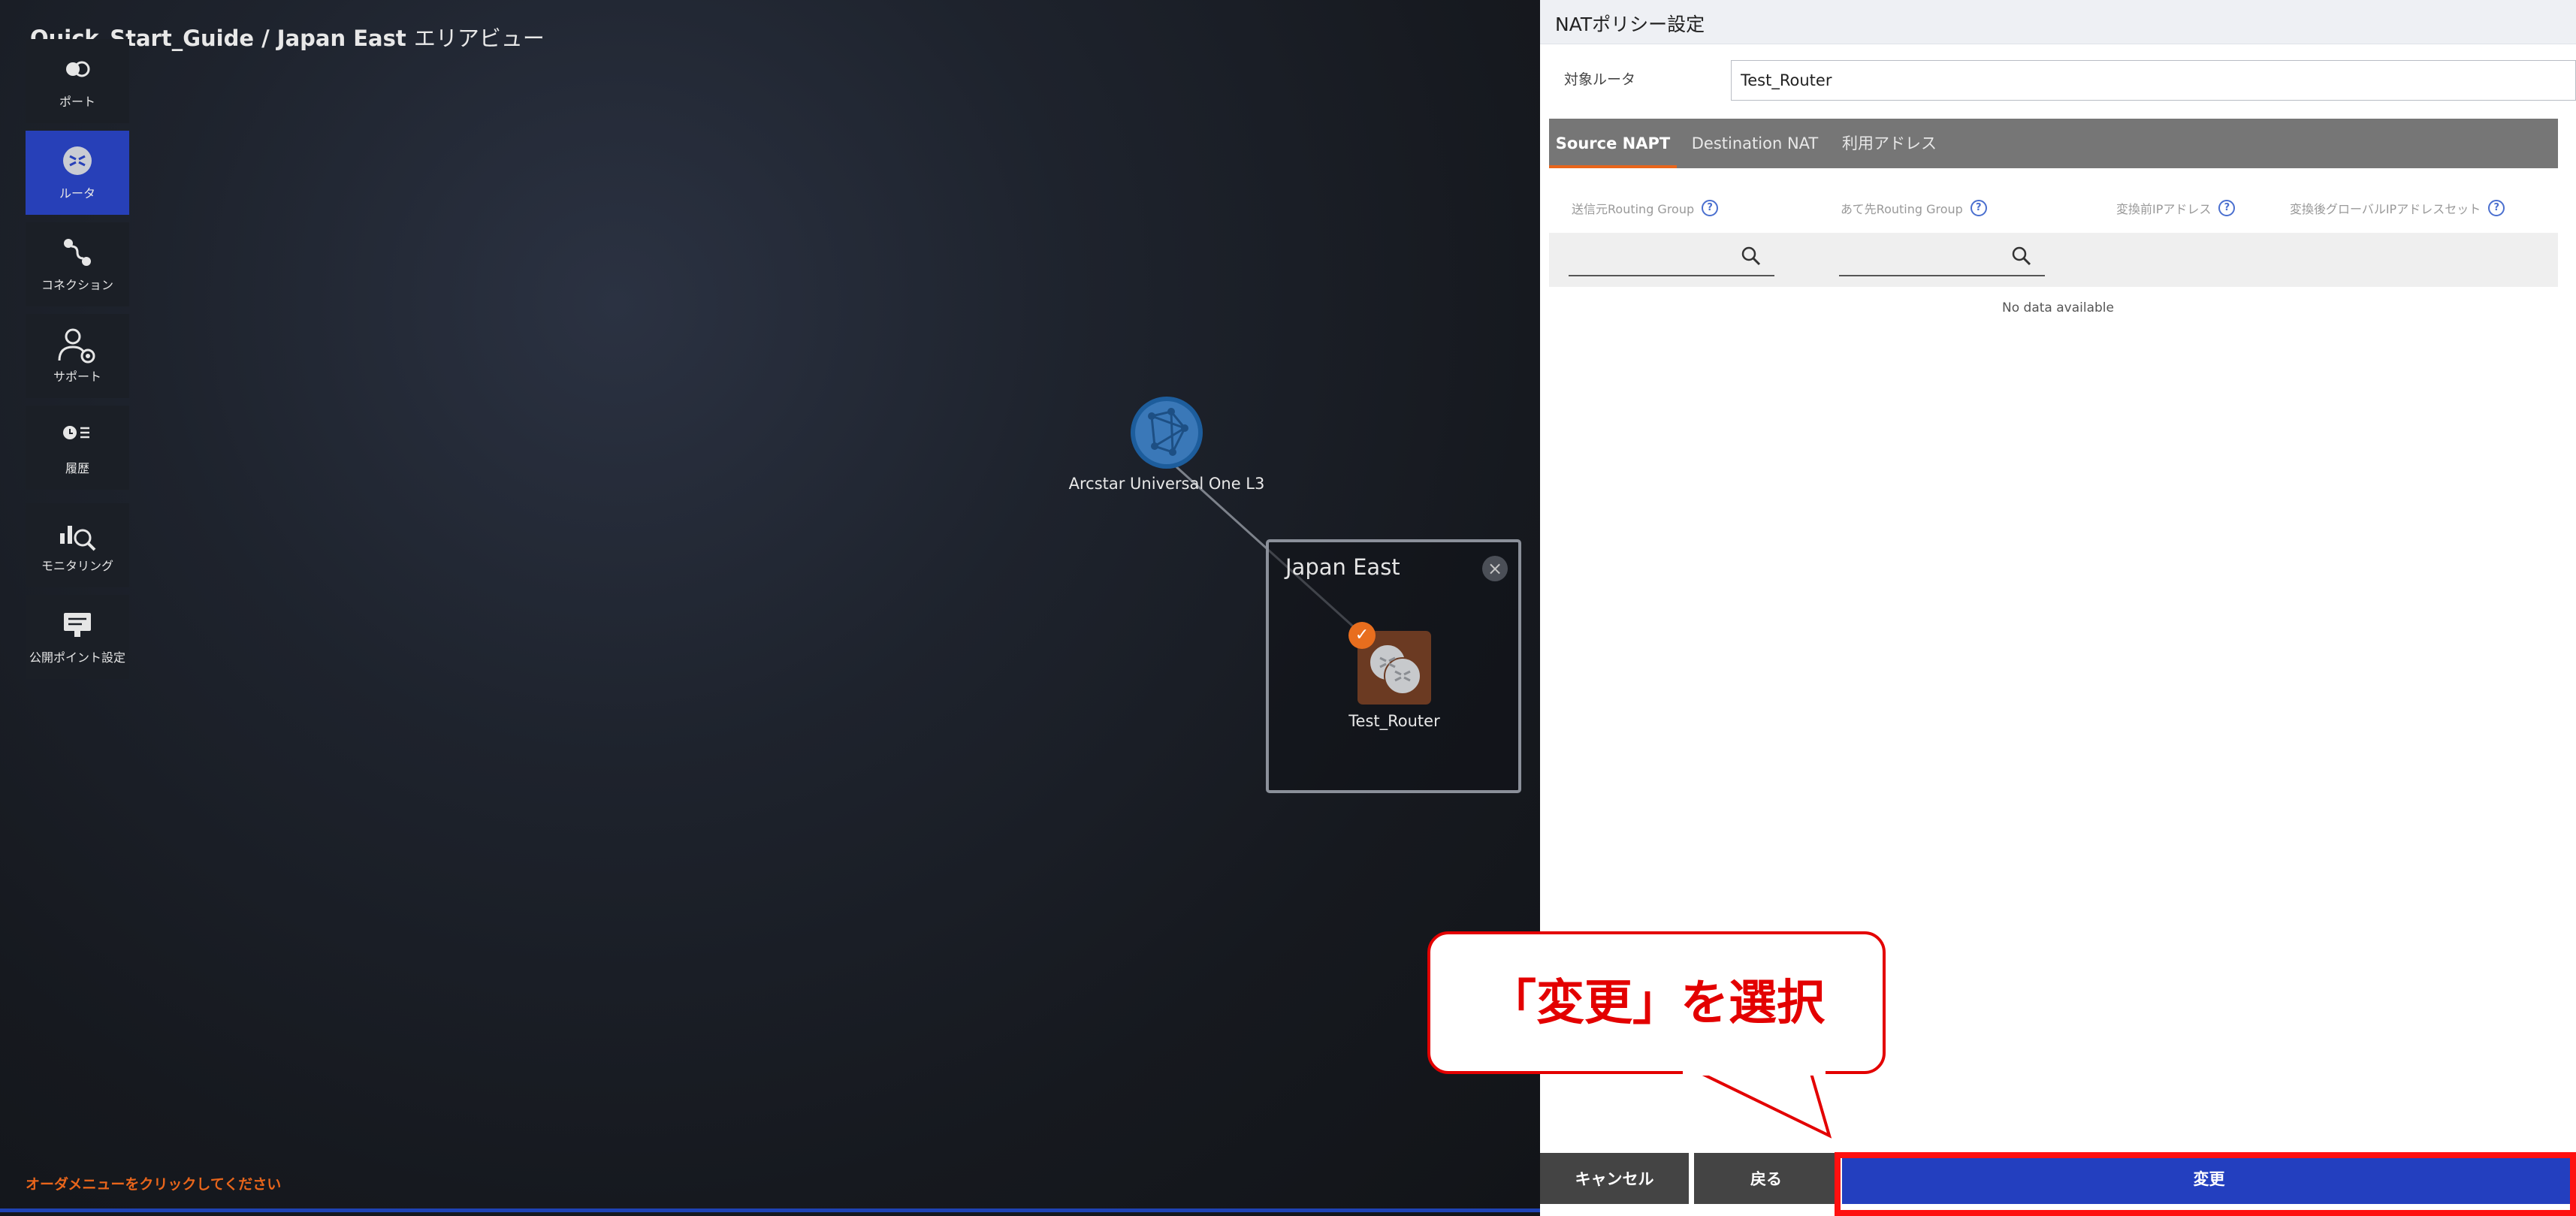  I want to click on back-button: 戻る, so click(1766, 1179).